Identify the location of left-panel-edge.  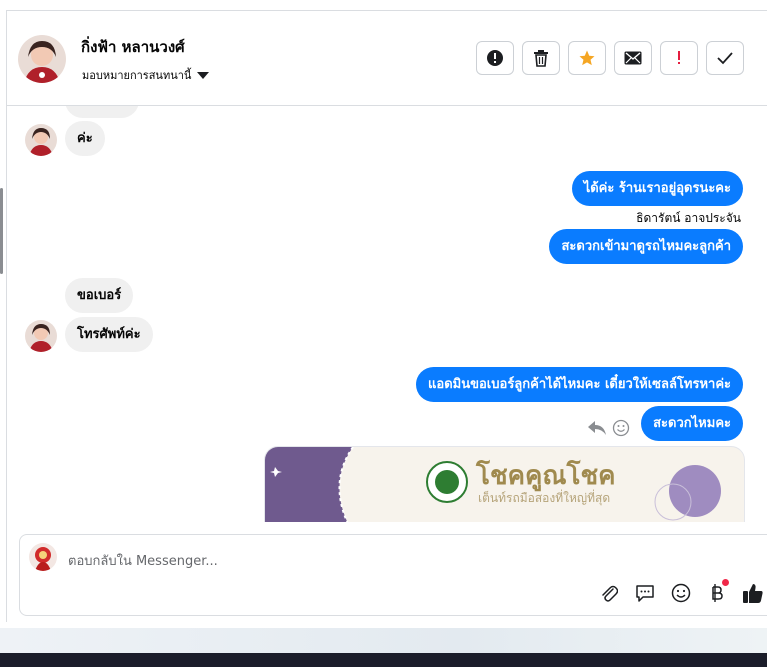
(3, 316).